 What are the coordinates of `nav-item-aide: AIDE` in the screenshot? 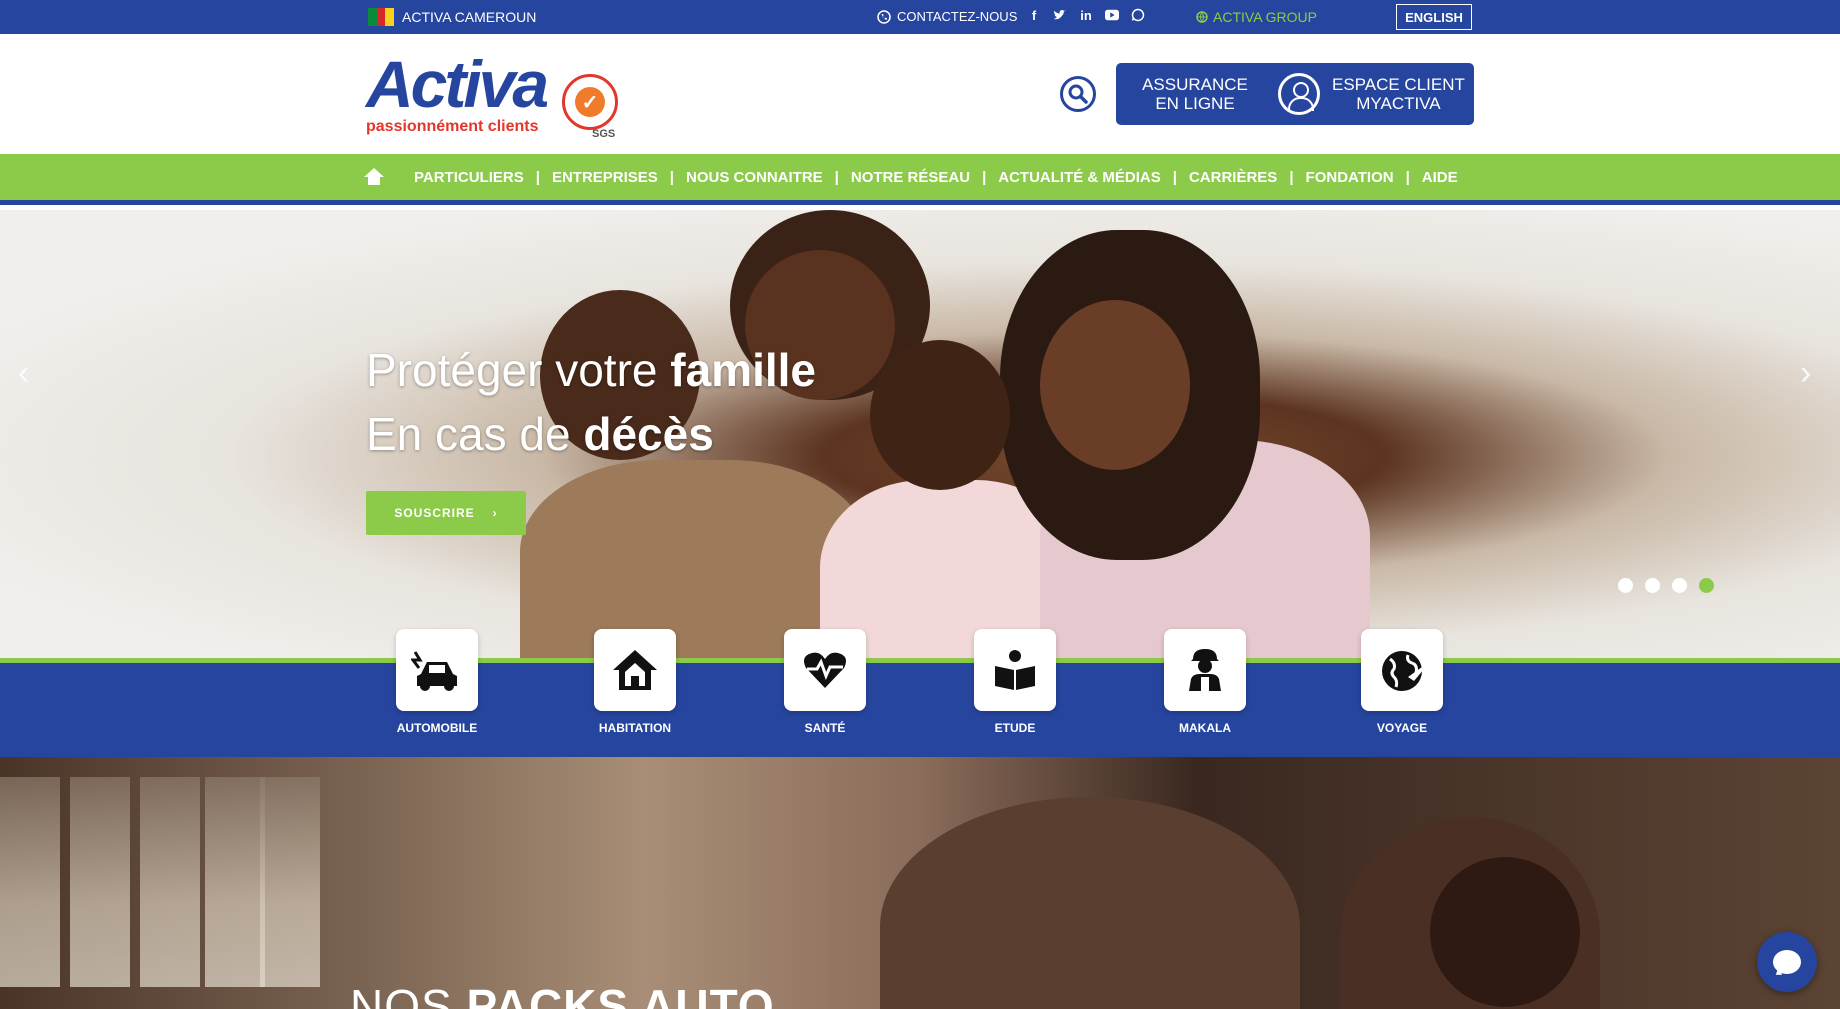 It's located at (1440, 177).